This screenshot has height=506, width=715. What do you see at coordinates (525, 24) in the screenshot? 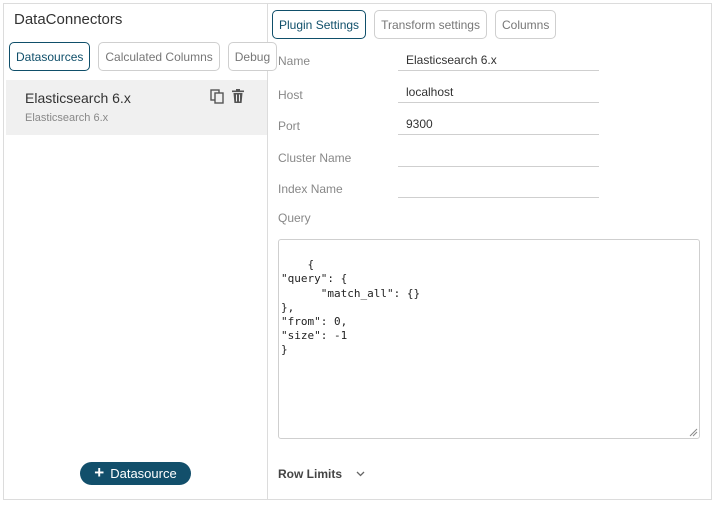
I see `tab-columns: Columns` at bounding box center [525, 24].